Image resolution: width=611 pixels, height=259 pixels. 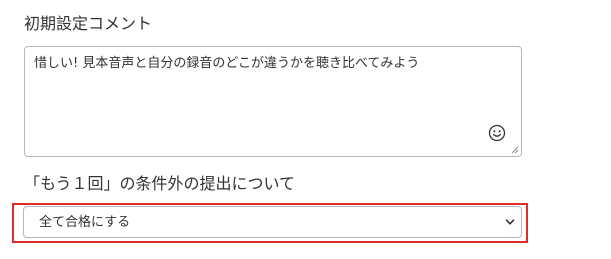 I want to click on initial-comment-title: 初期設定コメント, so click(x=88, y=23).